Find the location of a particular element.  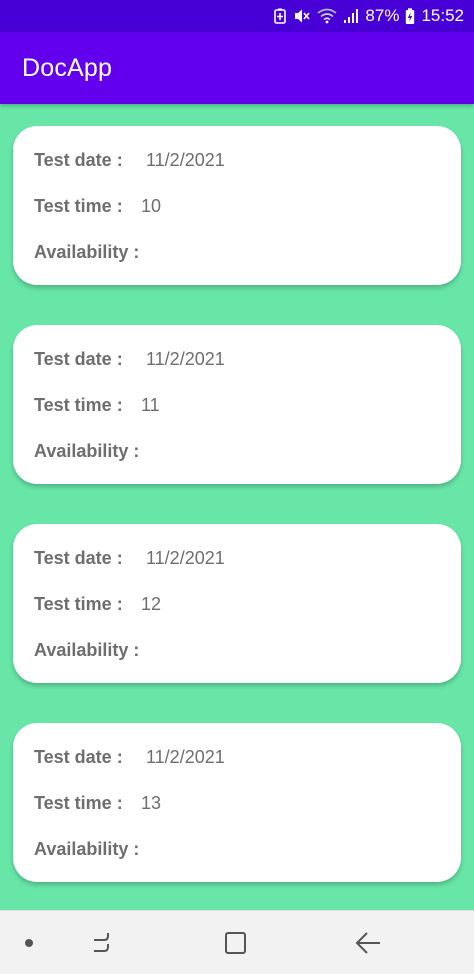

battery-percent: 87% is located at coordinates (382, 15).